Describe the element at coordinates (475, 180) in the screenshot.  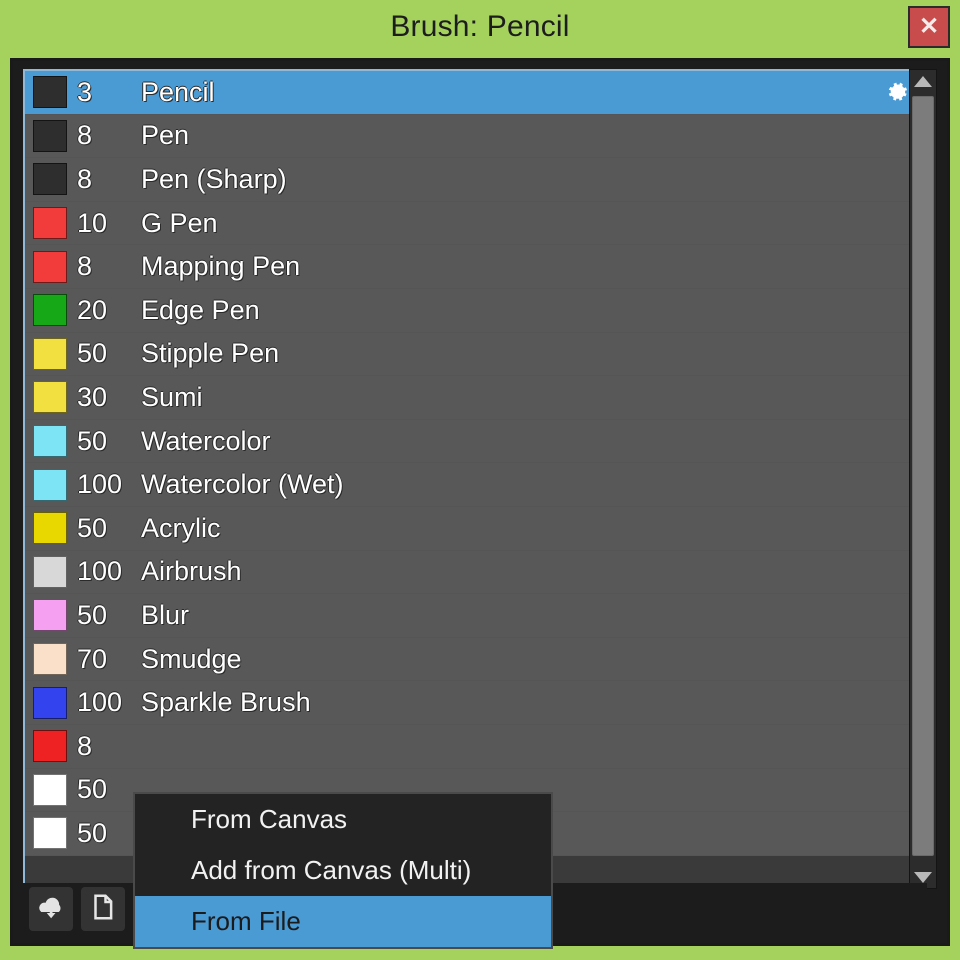
I see `brush-row: 8 Pen (Sharp)` at that location.